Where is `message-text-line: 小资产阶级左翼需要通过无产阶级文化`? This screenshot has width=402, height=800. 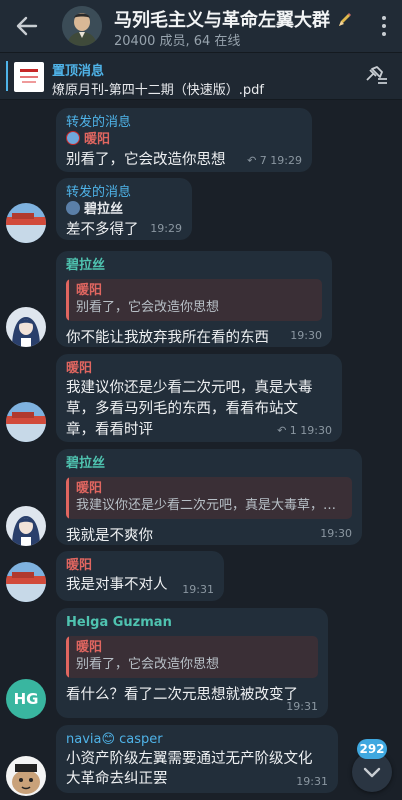 message-text-line: 小资产阶级左翼需要通过无产阶级文化 is located at coordinates (189, 759).